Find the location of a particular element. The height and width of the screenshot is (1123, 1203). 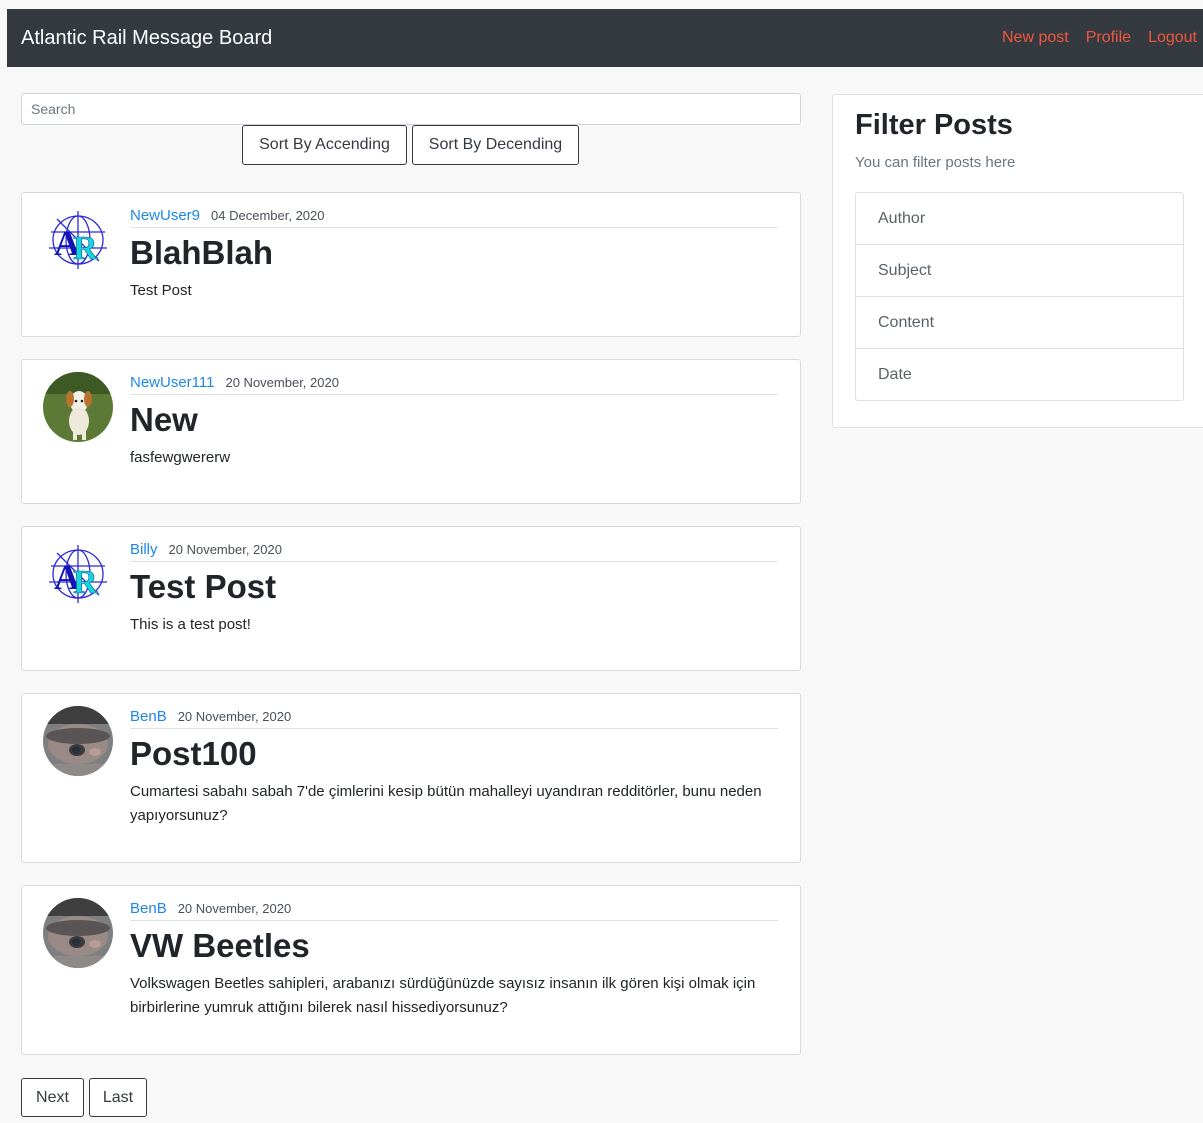

filter-title: Filter Posts is located at coordinates (934, 125).